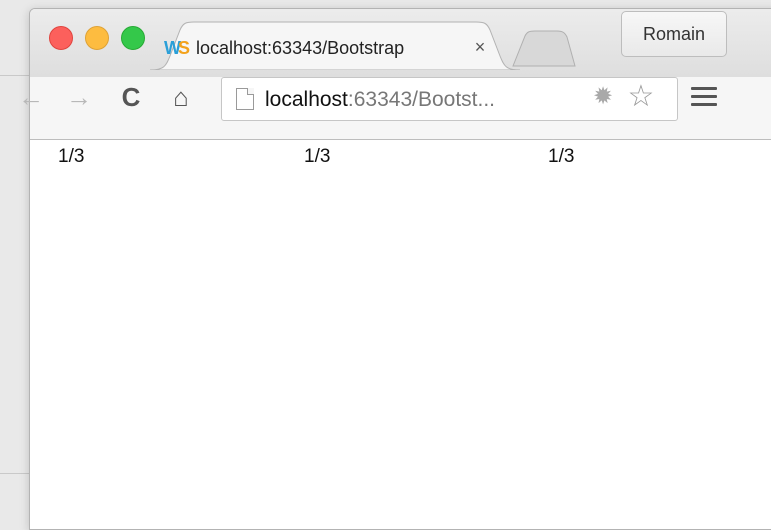 This screenshot has height=530, width=771. Describe the element at coordinates (245, 99) in the screenshot. I see `page-icon` at that location.